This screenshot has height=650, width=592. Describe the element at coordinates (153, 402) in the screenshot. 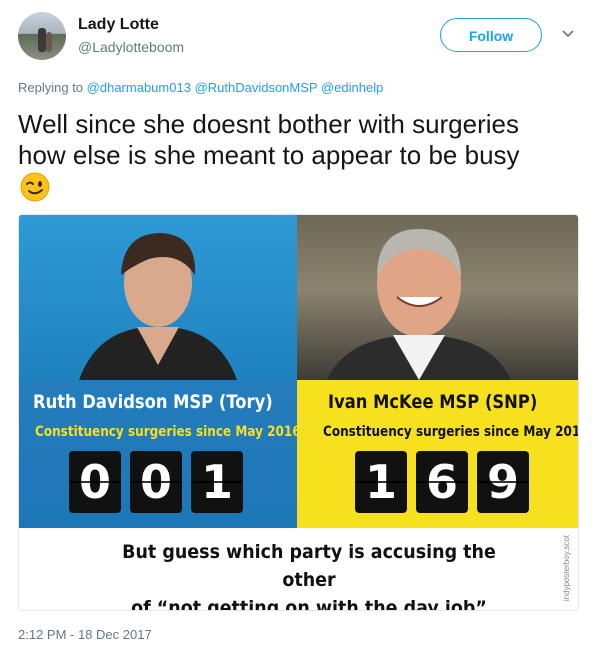

I see `left-title: Ruth Davidson MSP (Tory)` at that location.